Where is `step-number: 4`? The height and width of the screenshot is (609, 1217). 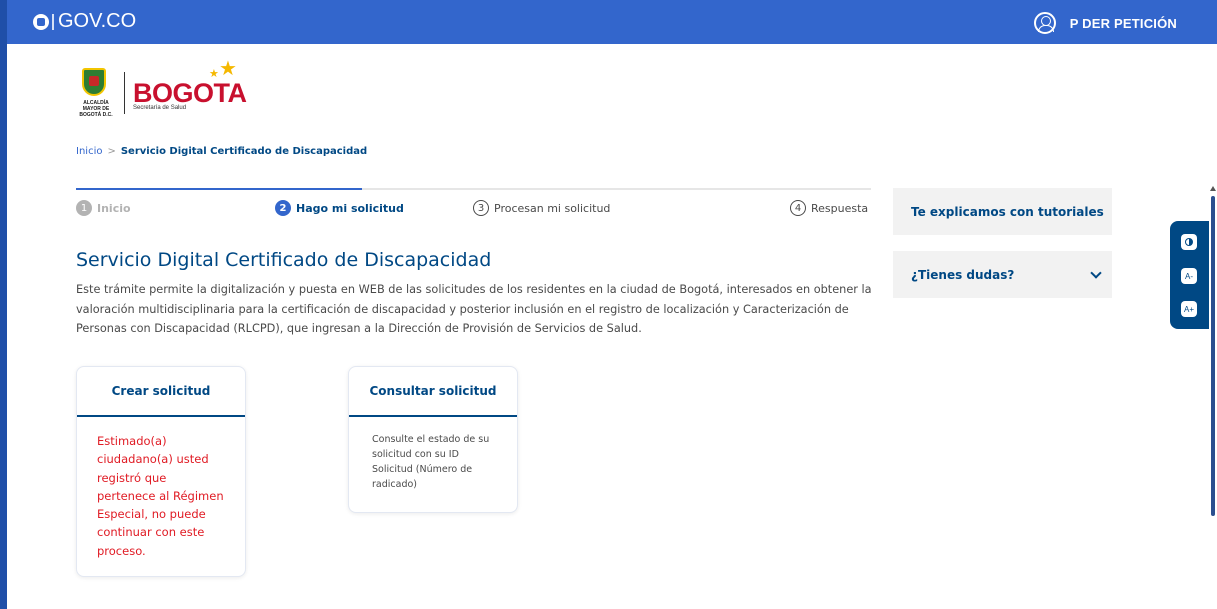
step-number: 4 is located at coordinates (798, 208).